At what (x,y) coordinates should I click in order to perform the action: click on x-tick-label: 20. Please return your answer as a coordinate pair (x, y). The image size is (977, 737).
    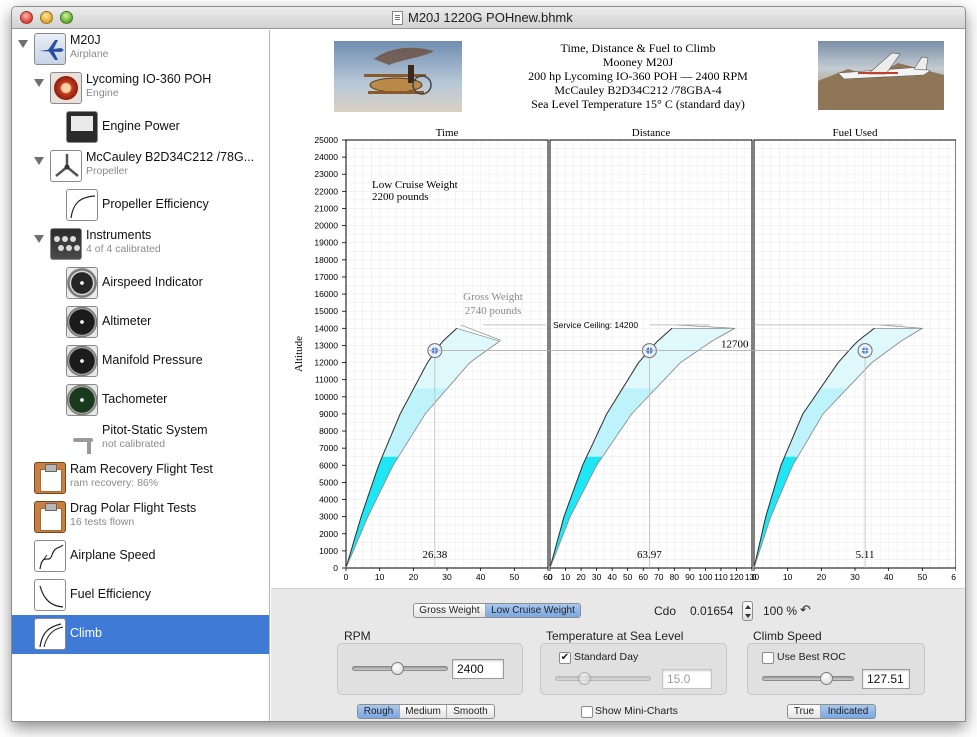
    Looking at the image, I should click on (414, 577).